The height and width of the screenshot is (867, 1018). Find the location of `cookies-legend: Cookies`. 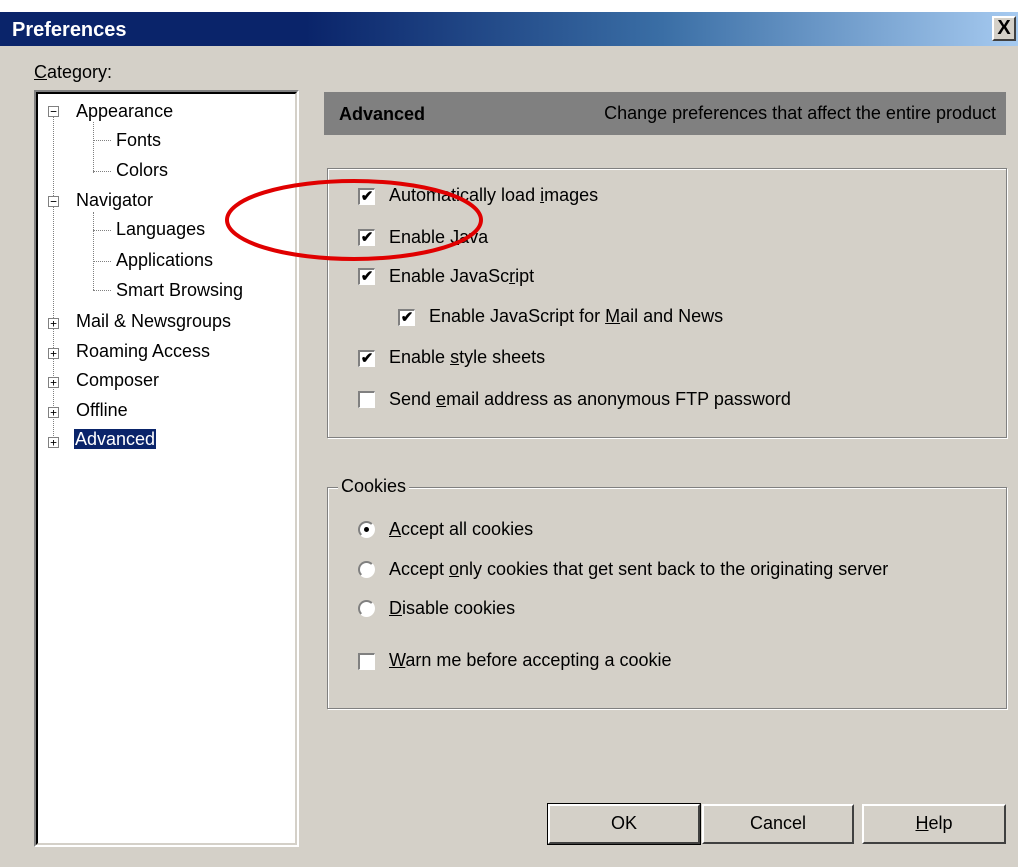

cookies-legend: Cookies is located at coordinates (374, 486).